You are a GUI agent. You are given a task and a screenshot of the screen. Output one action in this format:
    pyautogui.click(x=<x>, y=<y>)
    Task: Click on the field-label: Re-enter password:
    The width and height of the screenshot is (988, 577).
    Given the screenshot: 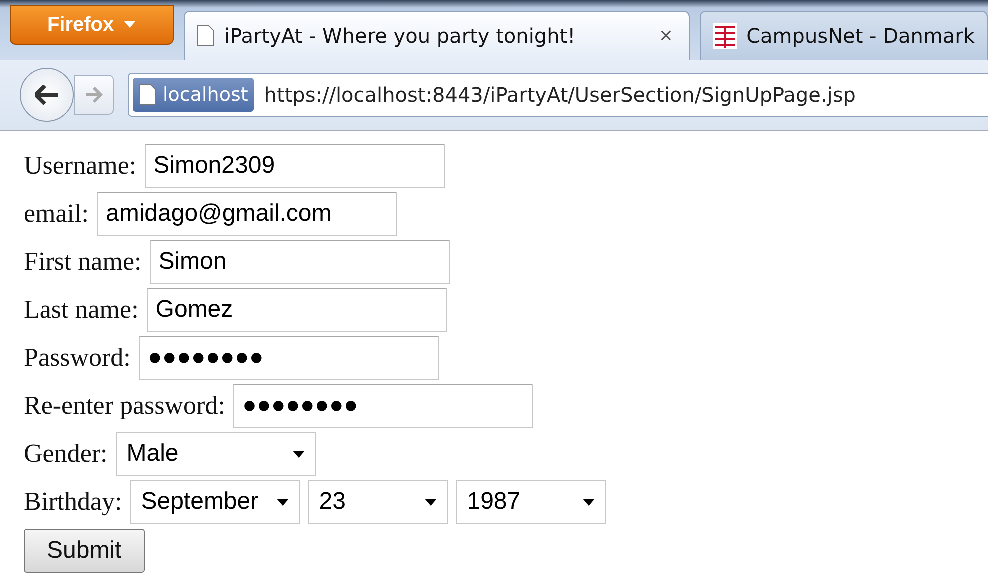 What is the action you would take?
    pyautogui.click(x=125, y=406)
    